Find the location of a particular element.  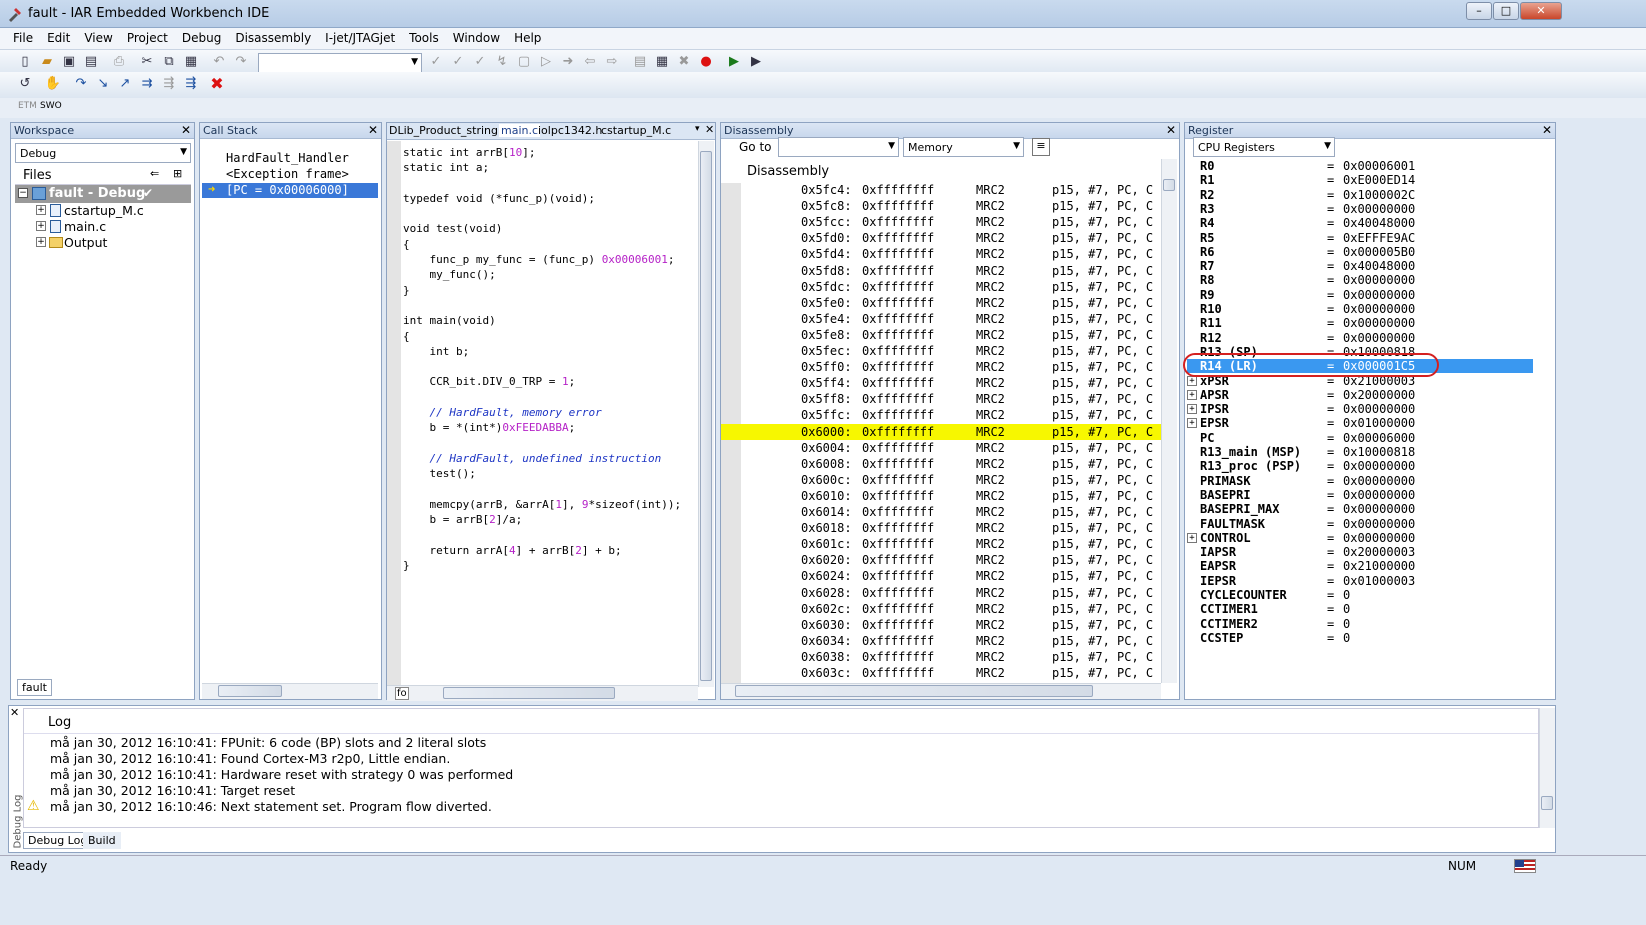

config-select: Debug ▼ is located at coordinates (103, 153).